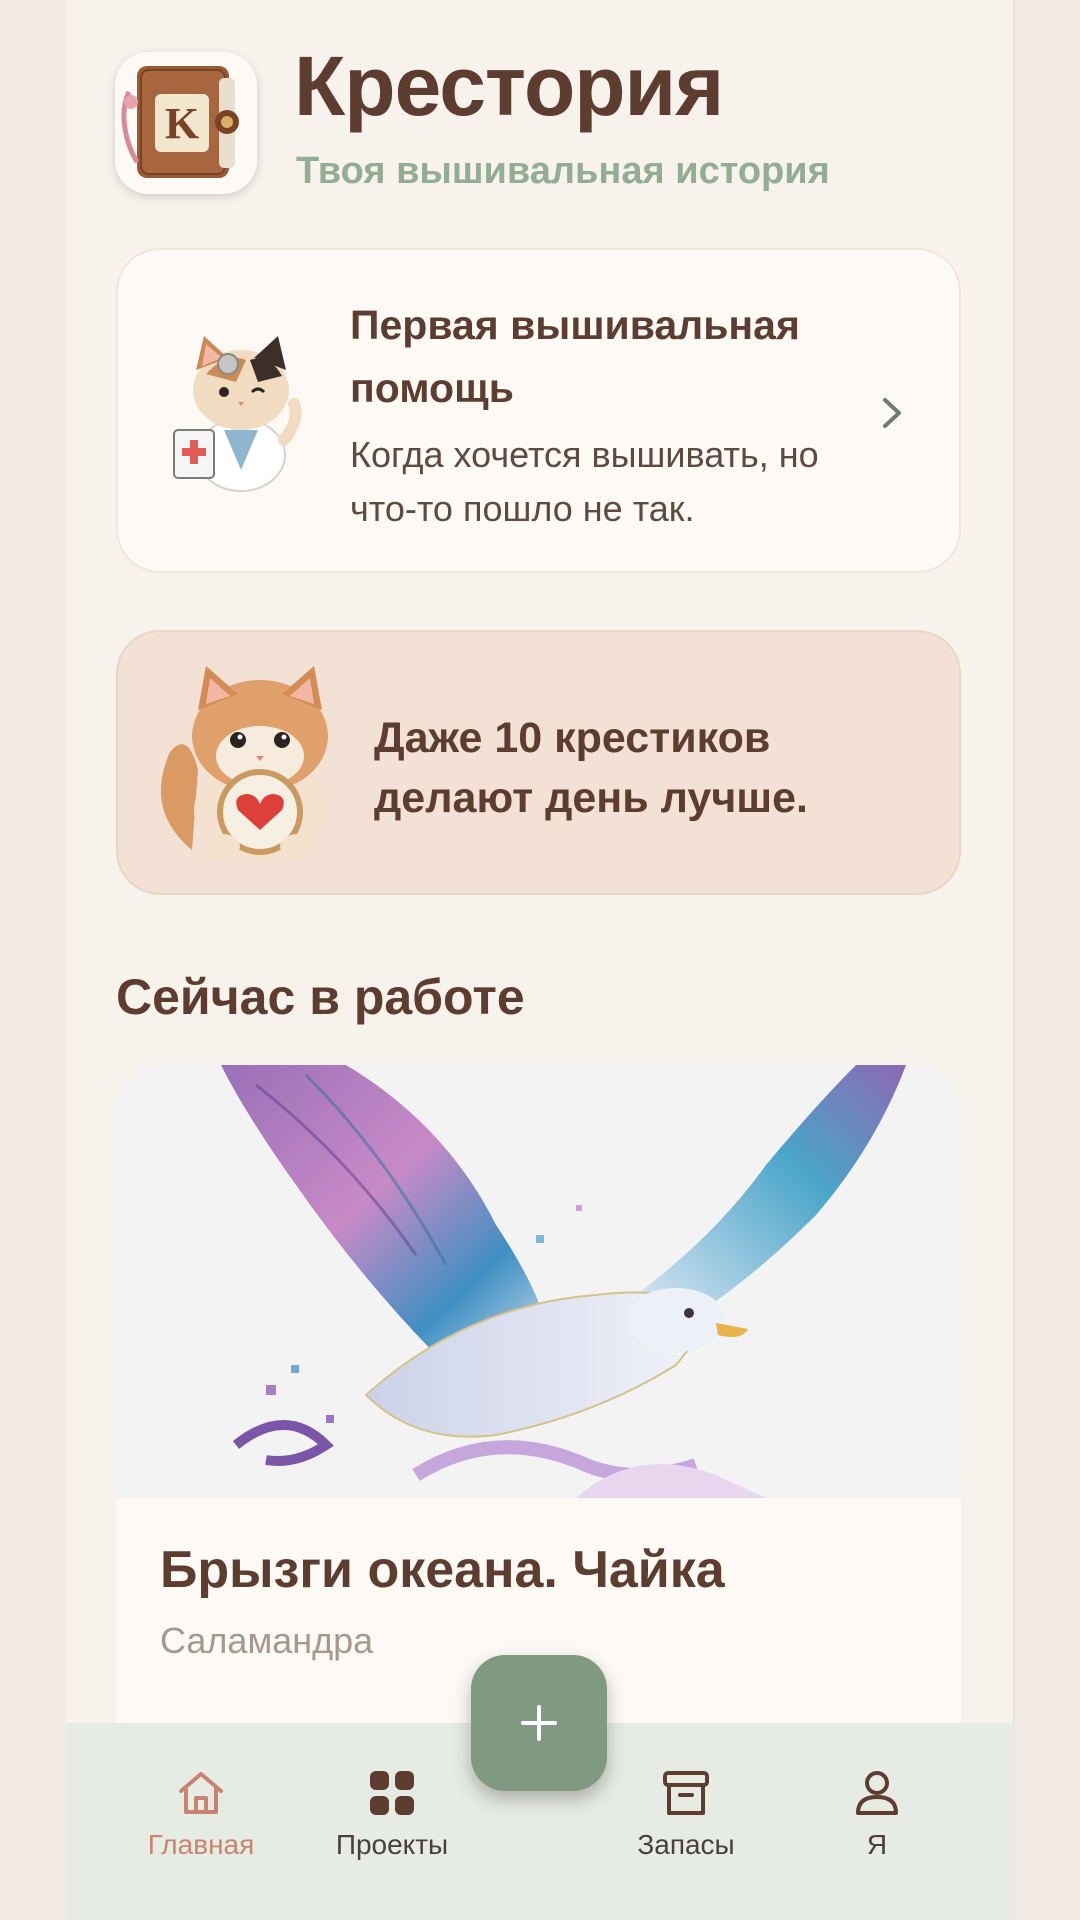 The width and height of the screenshot is (1080, 1920). Describe the element at coordinates (442, 1570) in the screenshot. I see `project-title: Брызги океана. Чайка` at that location.